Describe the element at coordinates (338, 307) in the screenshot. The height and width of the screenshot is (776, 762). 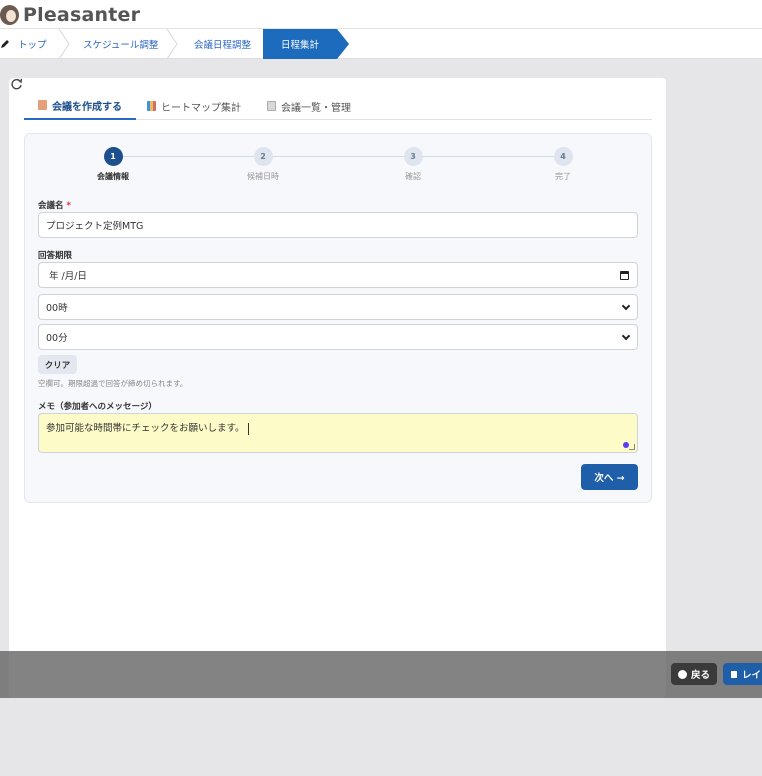
I see `deadline-hour-select: 00時` at that location.